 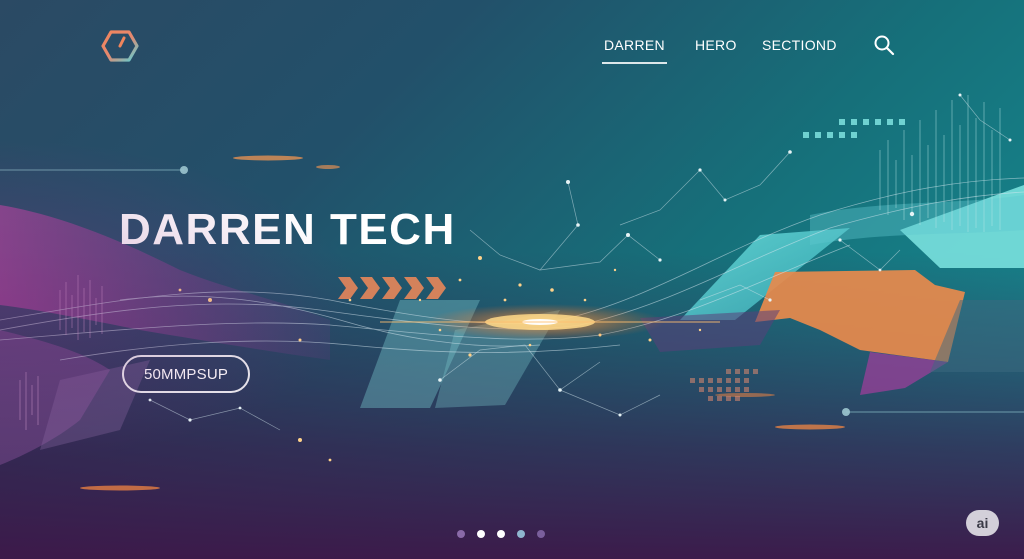 I want to click on hero-cta-button: 50MMPSUP, so click(x=186, y=374).